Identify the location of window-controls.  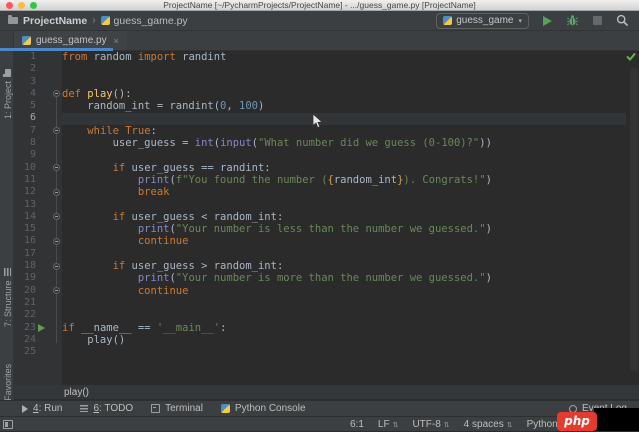
(21, 5).